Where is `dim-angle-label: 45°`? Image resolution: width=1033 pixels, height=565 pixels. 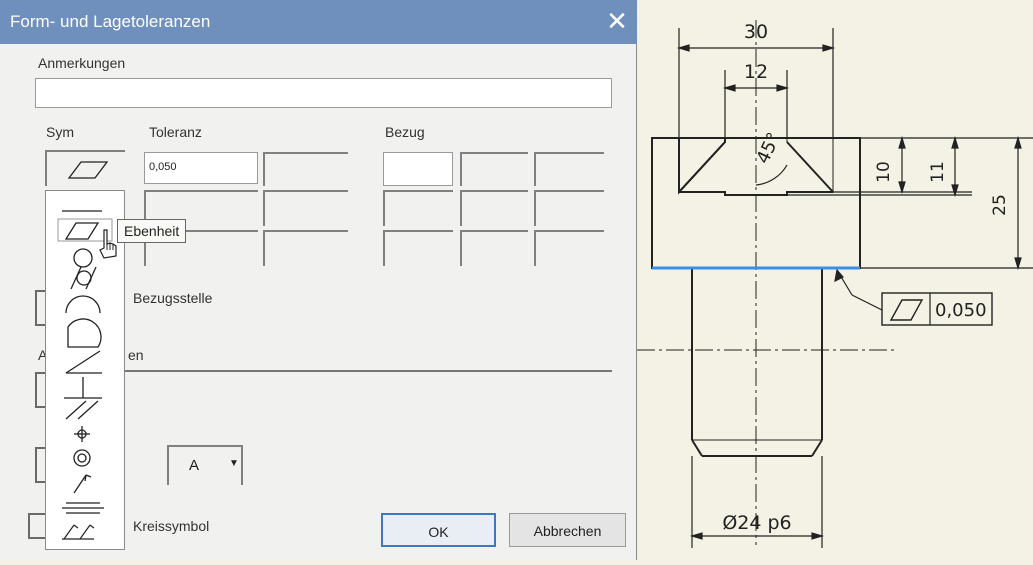
dim-angle-label: 45° is located at coordinates (768, 148).